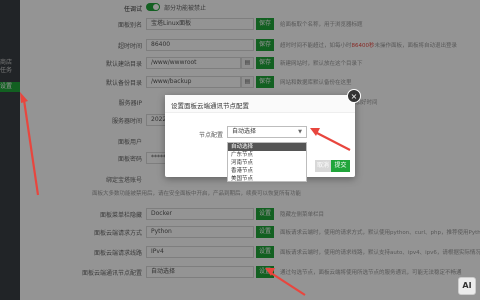 This screenshot has width=480, height=300. Describe the element at coordinates (211, 135) in the screenshot. I see `node-config-label: 节点配置` at that location.